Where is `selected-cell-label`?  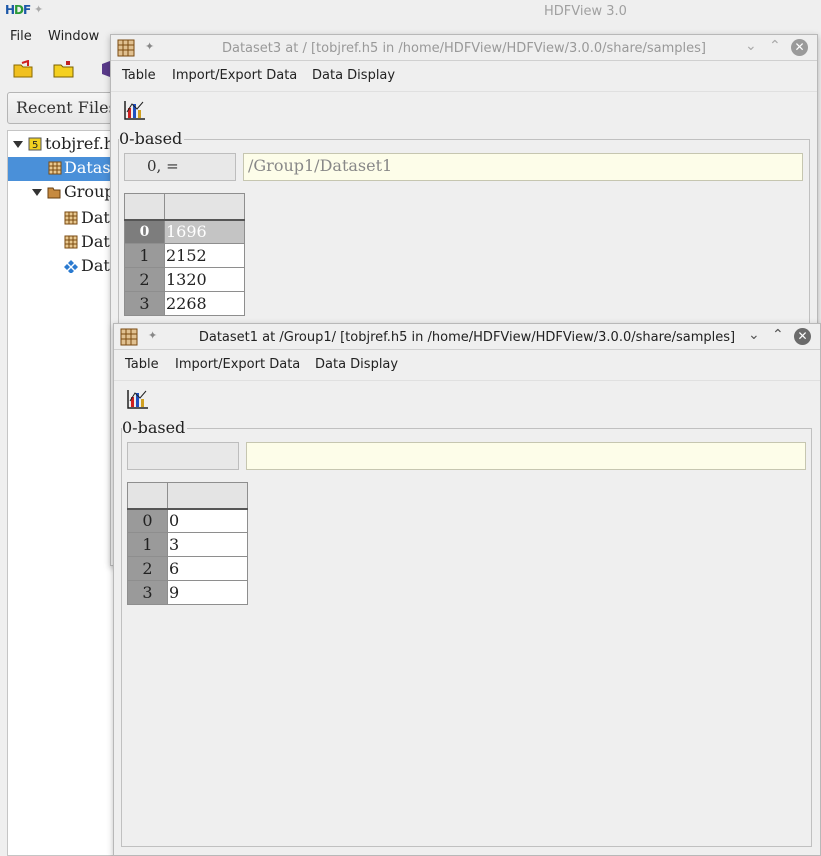
selected-cell-label is located at coordinates (183, 456).